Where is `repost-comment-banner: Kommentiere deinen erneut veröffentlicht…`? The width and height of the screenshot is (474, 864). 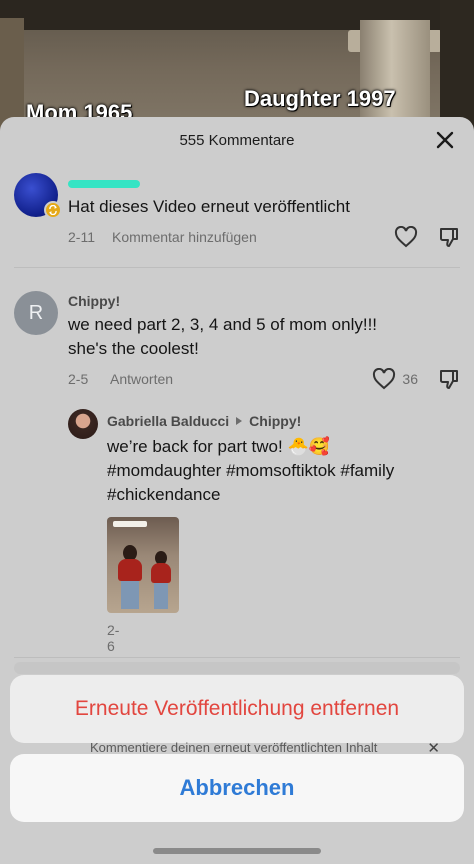
repost-comment-banner: Kommentiere deinen erneut veröffentlicht… is located at coordinates (266, 748).